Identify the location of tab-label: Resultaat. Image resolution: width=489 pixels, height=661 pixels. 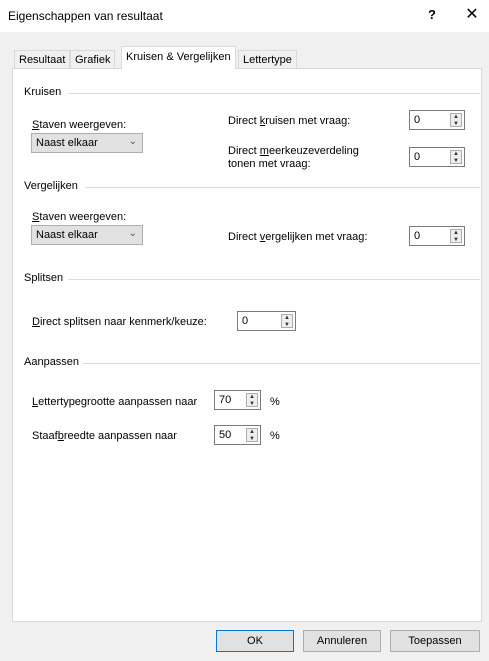
(42, 60).